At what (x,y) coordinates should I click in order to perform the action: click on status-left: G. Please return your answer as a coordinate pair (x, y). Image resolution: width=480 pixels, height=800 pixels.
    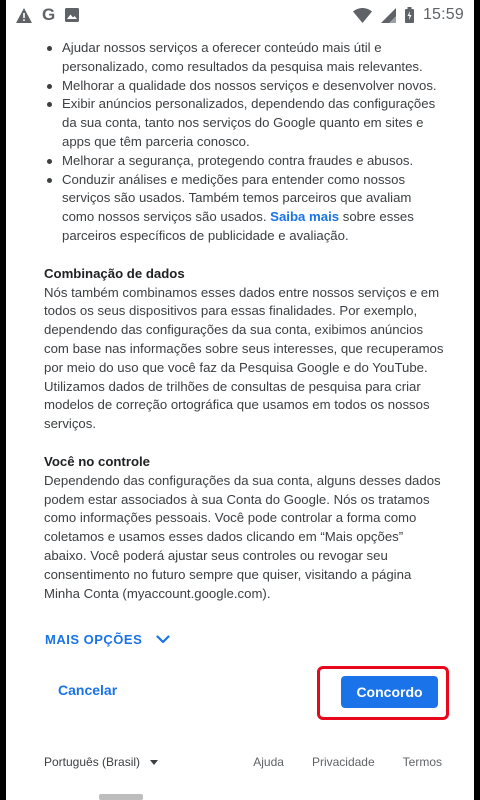
    Looking at the image, I should click on (48, 15).